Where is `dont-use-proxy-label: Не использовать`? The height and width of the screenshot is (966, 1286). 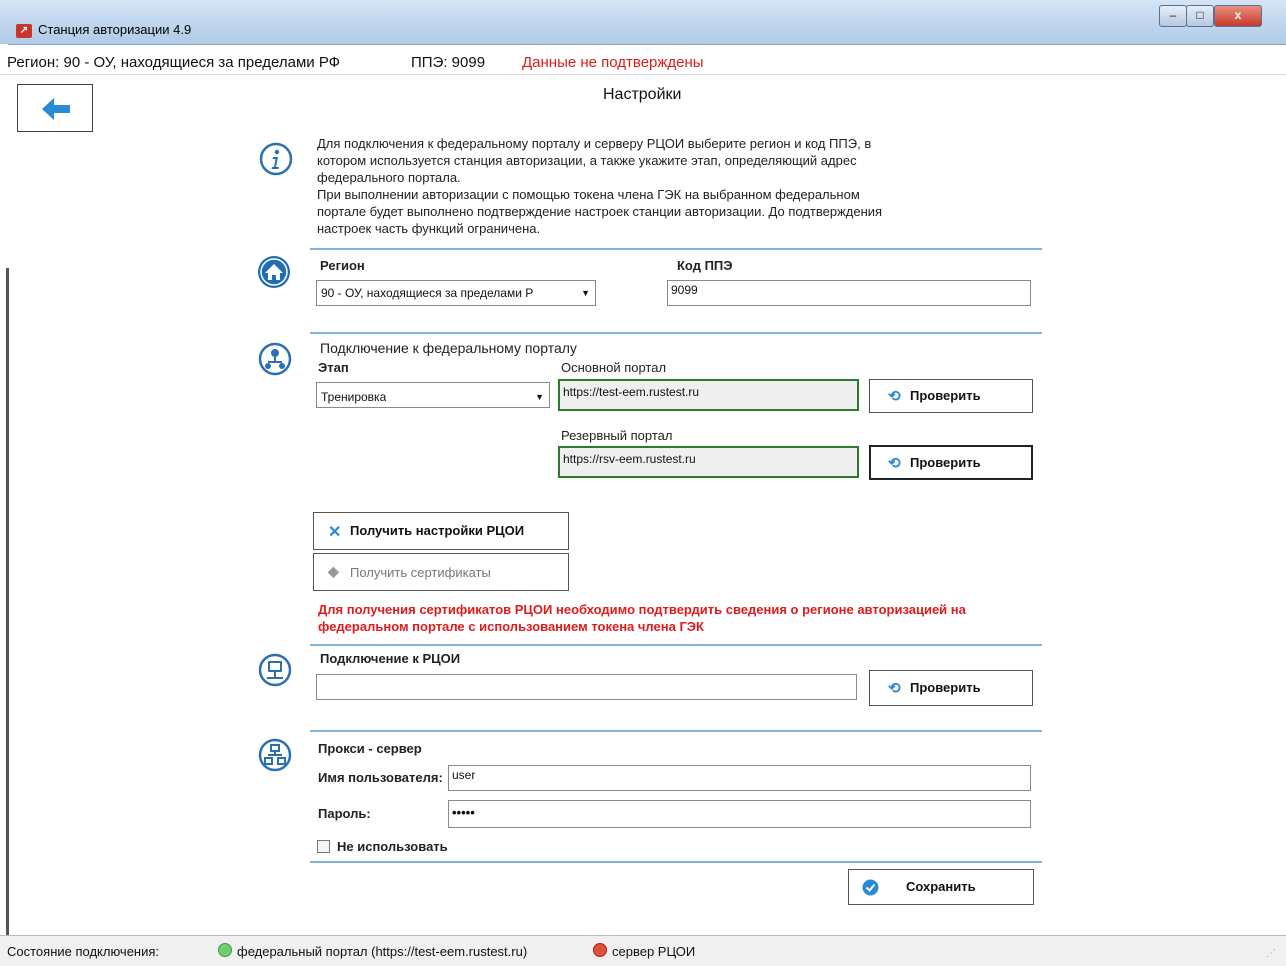 dont-use-proxy-label: Не использовать is located at coordinates (392, 846).